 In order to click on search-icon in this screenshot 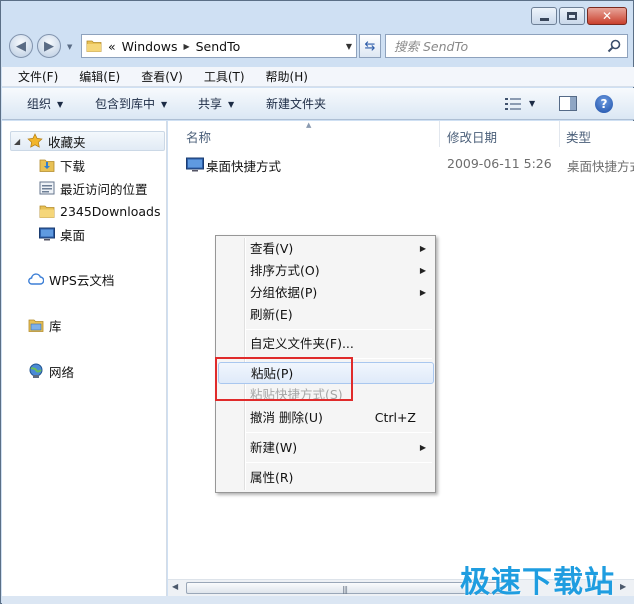, I will do `click(614, 46)`.